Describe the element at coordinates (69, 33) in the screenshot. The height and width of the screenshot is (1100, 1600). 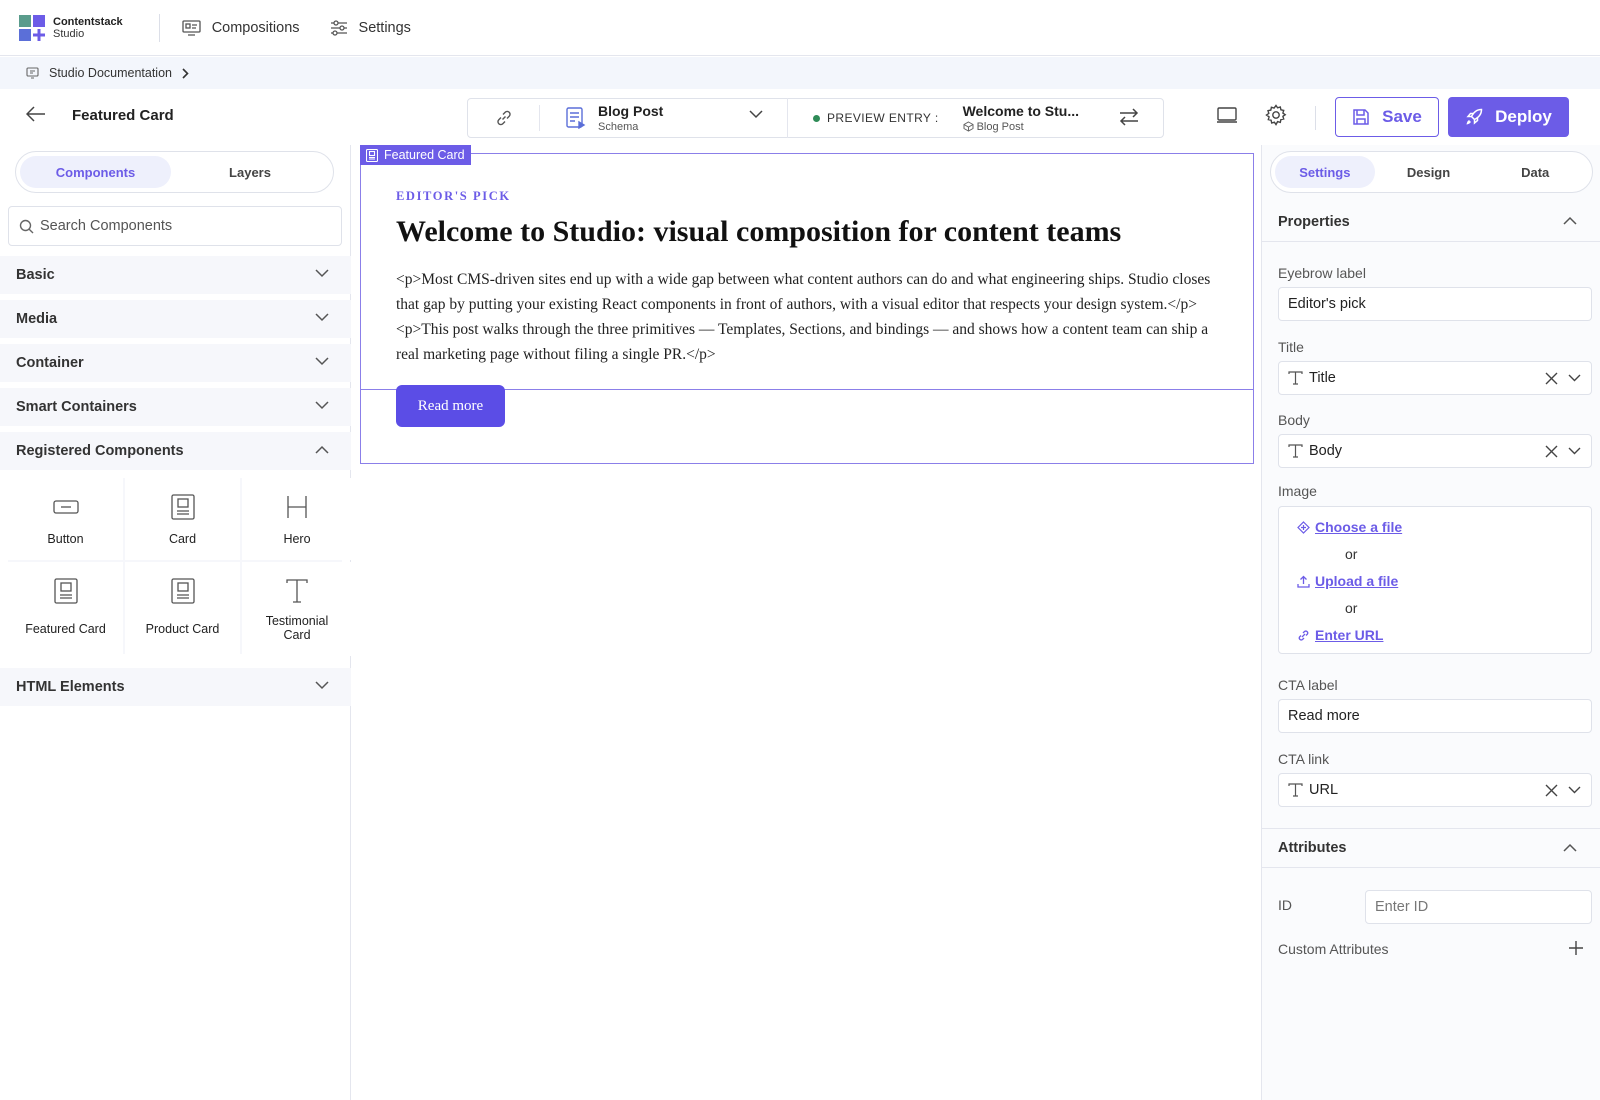
I see `logo-subtitle: Studio` at that location.